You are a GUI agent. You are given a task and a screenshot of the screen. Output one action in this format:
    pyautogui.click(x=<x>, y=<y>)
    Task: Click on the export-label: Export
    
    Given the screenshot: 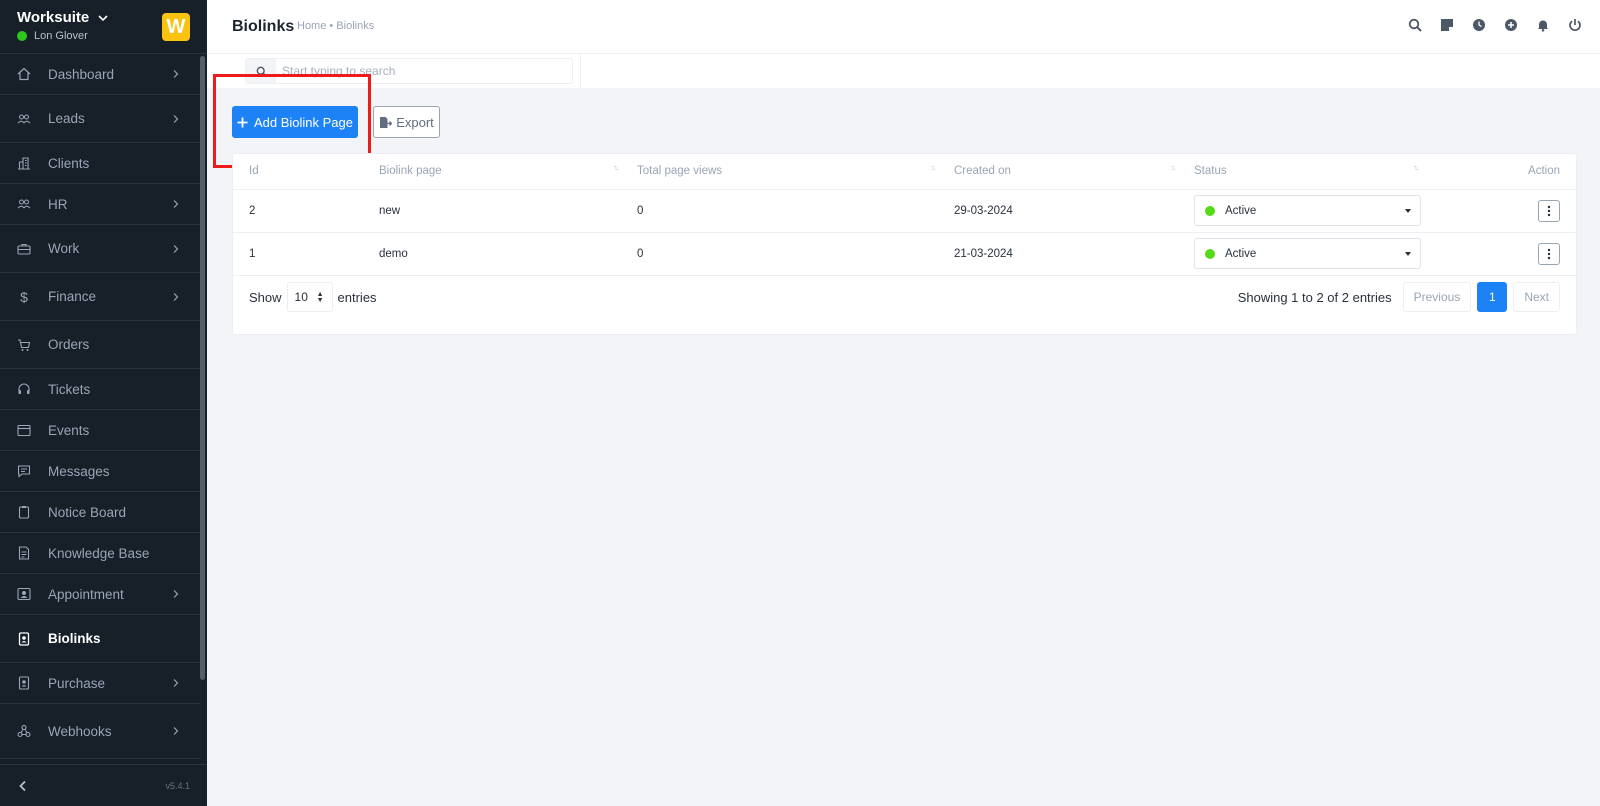 What is the action you would take?
    pyautogui.click(x=415, y=122)
    